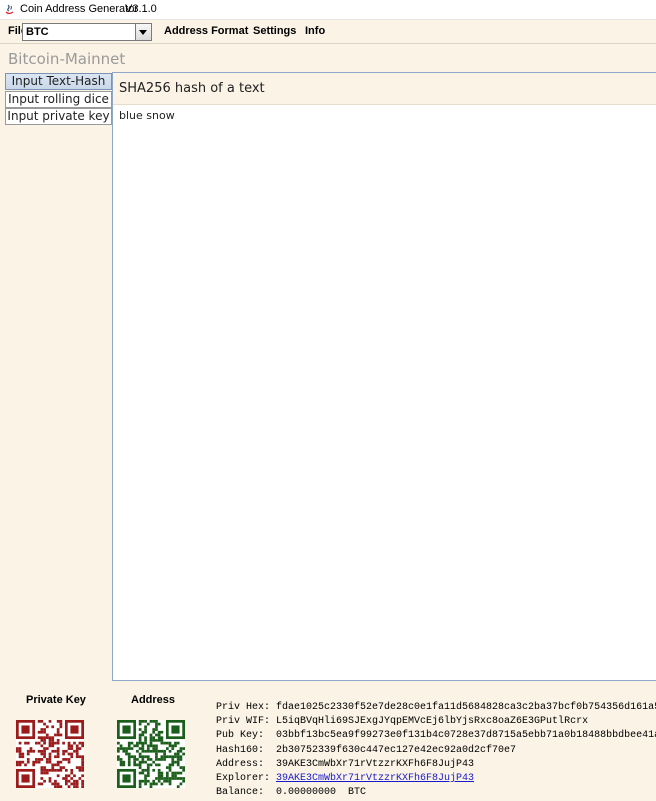 This screenshot has height=801, width=656. What do you see at coordinates (315, 31) in the screenshot?
I see `menu-info: Info` at bounding box center [315, 31].